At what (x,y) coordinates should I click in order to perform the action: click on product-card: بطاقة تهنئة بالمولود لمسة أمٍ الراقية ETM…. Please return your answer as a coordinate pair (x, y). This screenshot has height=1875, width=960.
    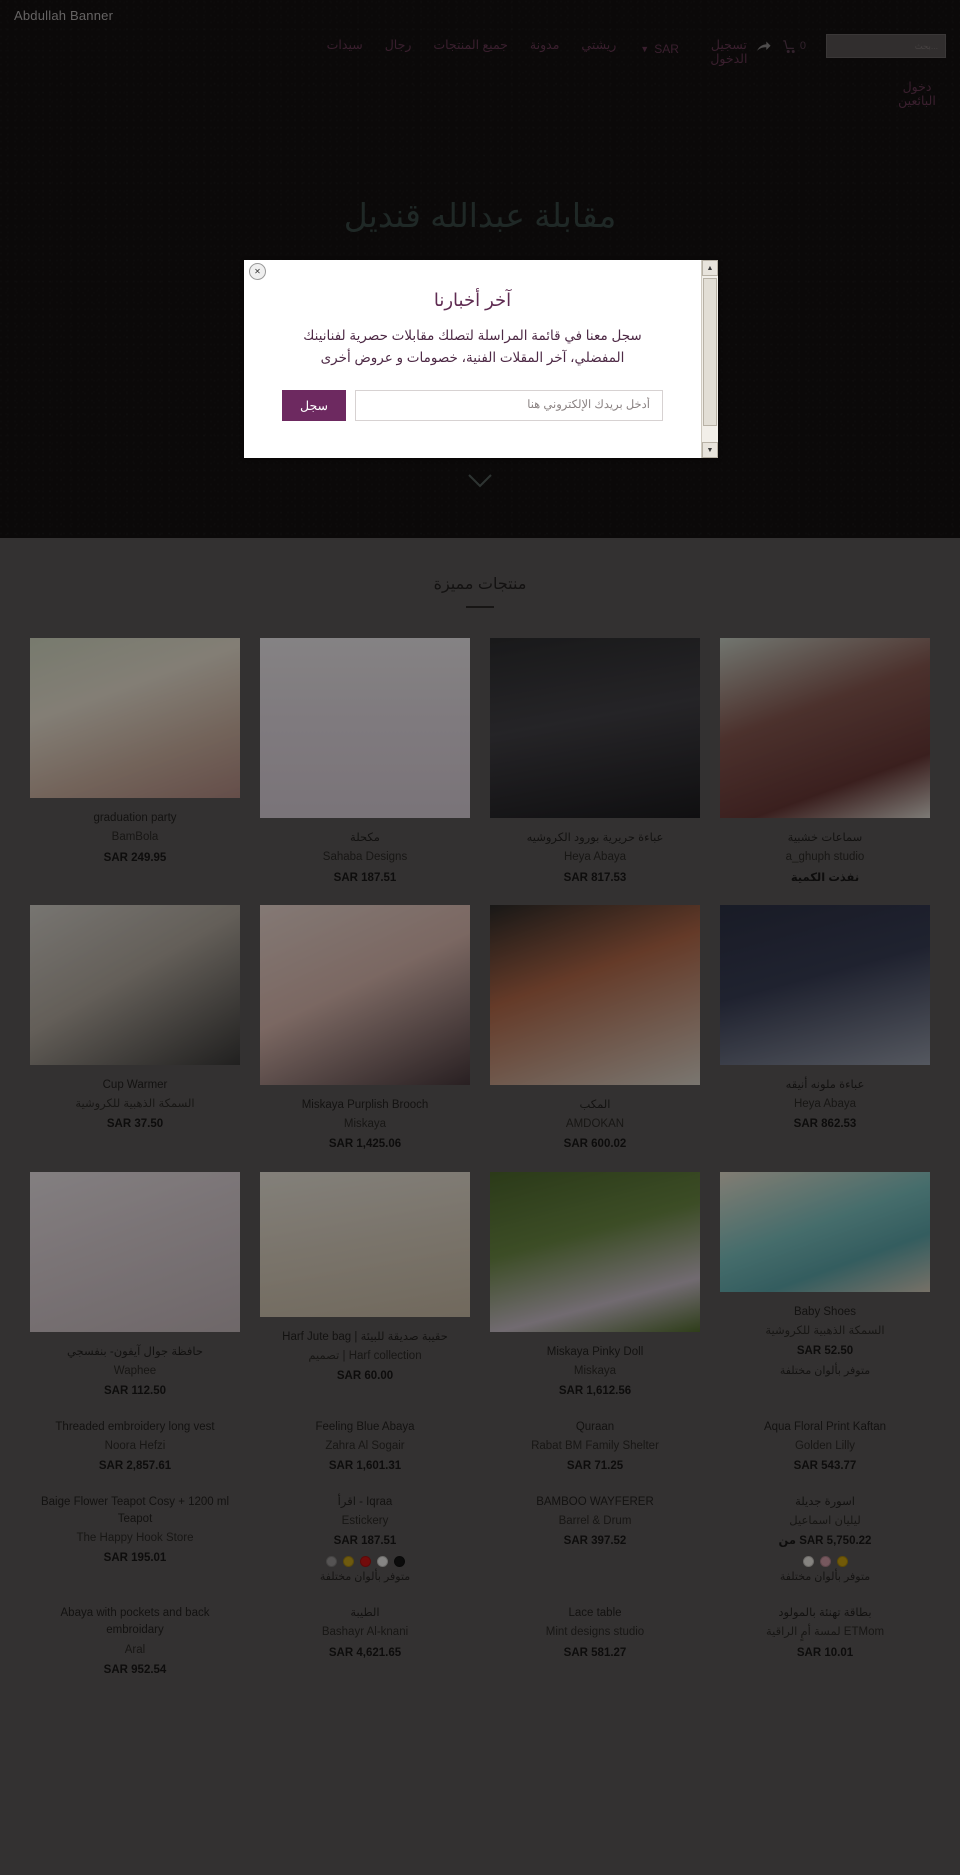
    Looking at the image, I should click on (825, 1642).